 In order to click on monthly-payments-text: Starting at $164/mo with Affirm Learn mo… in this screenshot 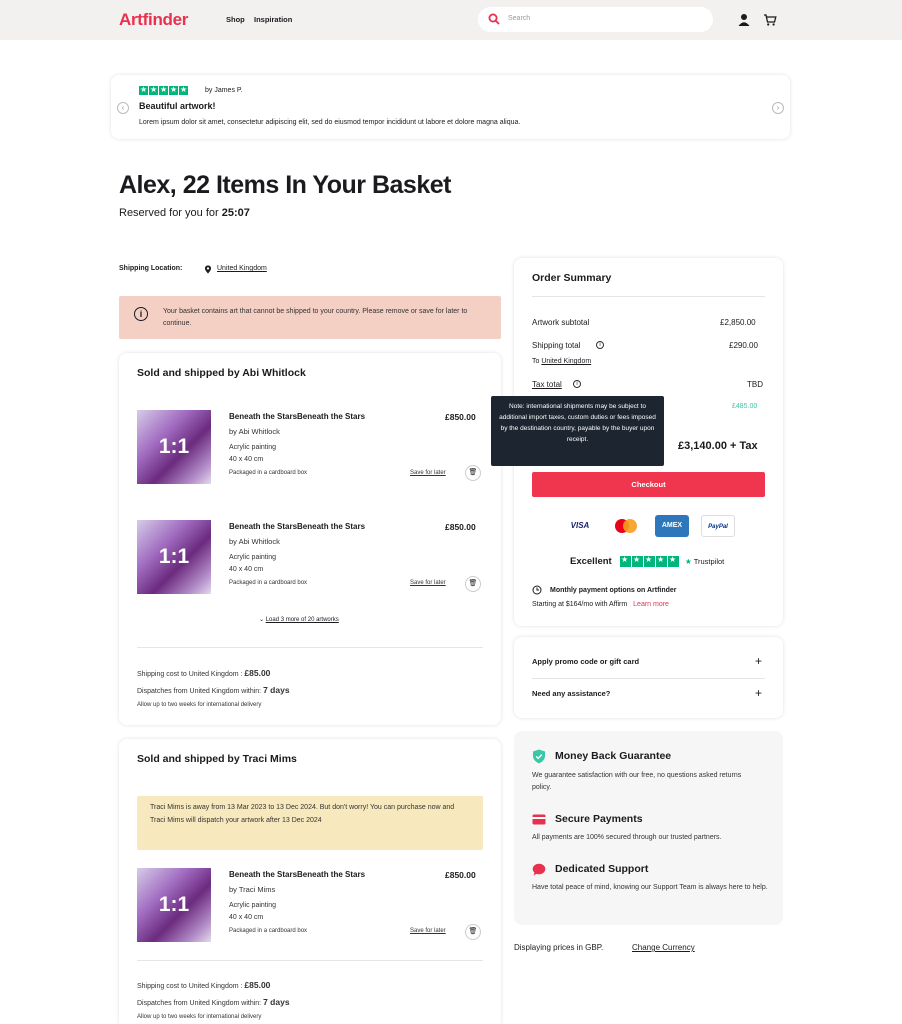, I will do `click(600, 604)`.